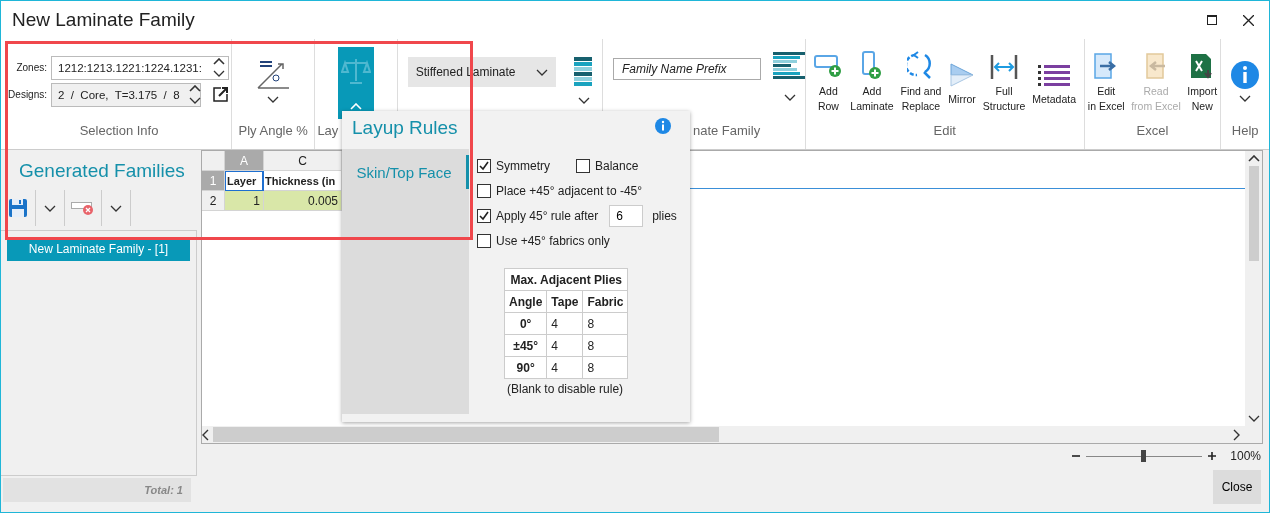 The height and width of the screenshot is (513, 1270). Describe the element at coordinates (921, 81) in the screenshot. I see `ribbon-button: Find and Replace` at that location.